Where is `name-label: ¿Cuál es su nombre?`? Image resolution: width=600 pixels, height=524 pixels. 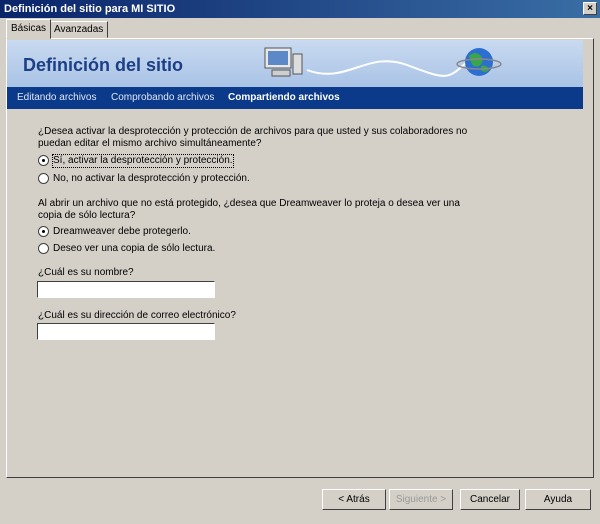
name-label: ¿Cuál es su nombre? is located at coordinates (86, 272).